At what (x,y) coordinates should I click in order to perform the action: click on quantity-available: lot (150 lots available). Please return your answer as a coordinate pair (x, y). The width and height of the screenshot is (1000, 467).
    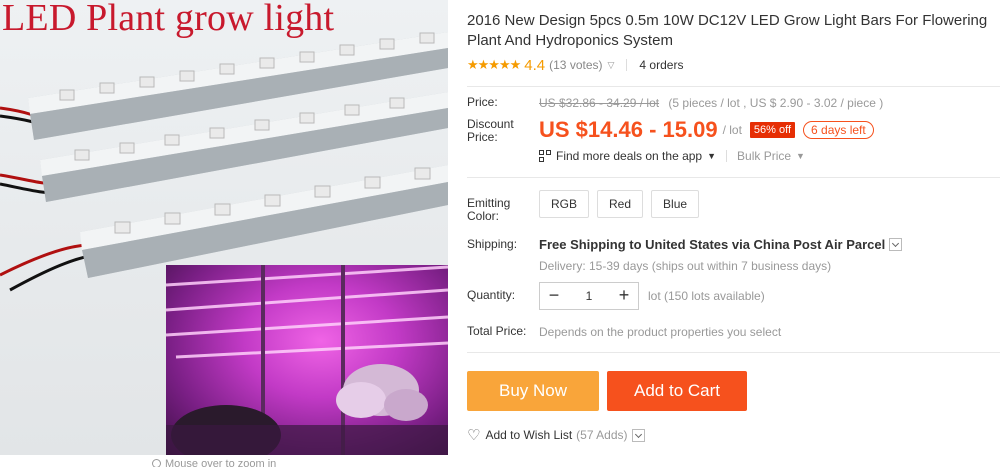
    Looking at the image, I should click on (706, 296).